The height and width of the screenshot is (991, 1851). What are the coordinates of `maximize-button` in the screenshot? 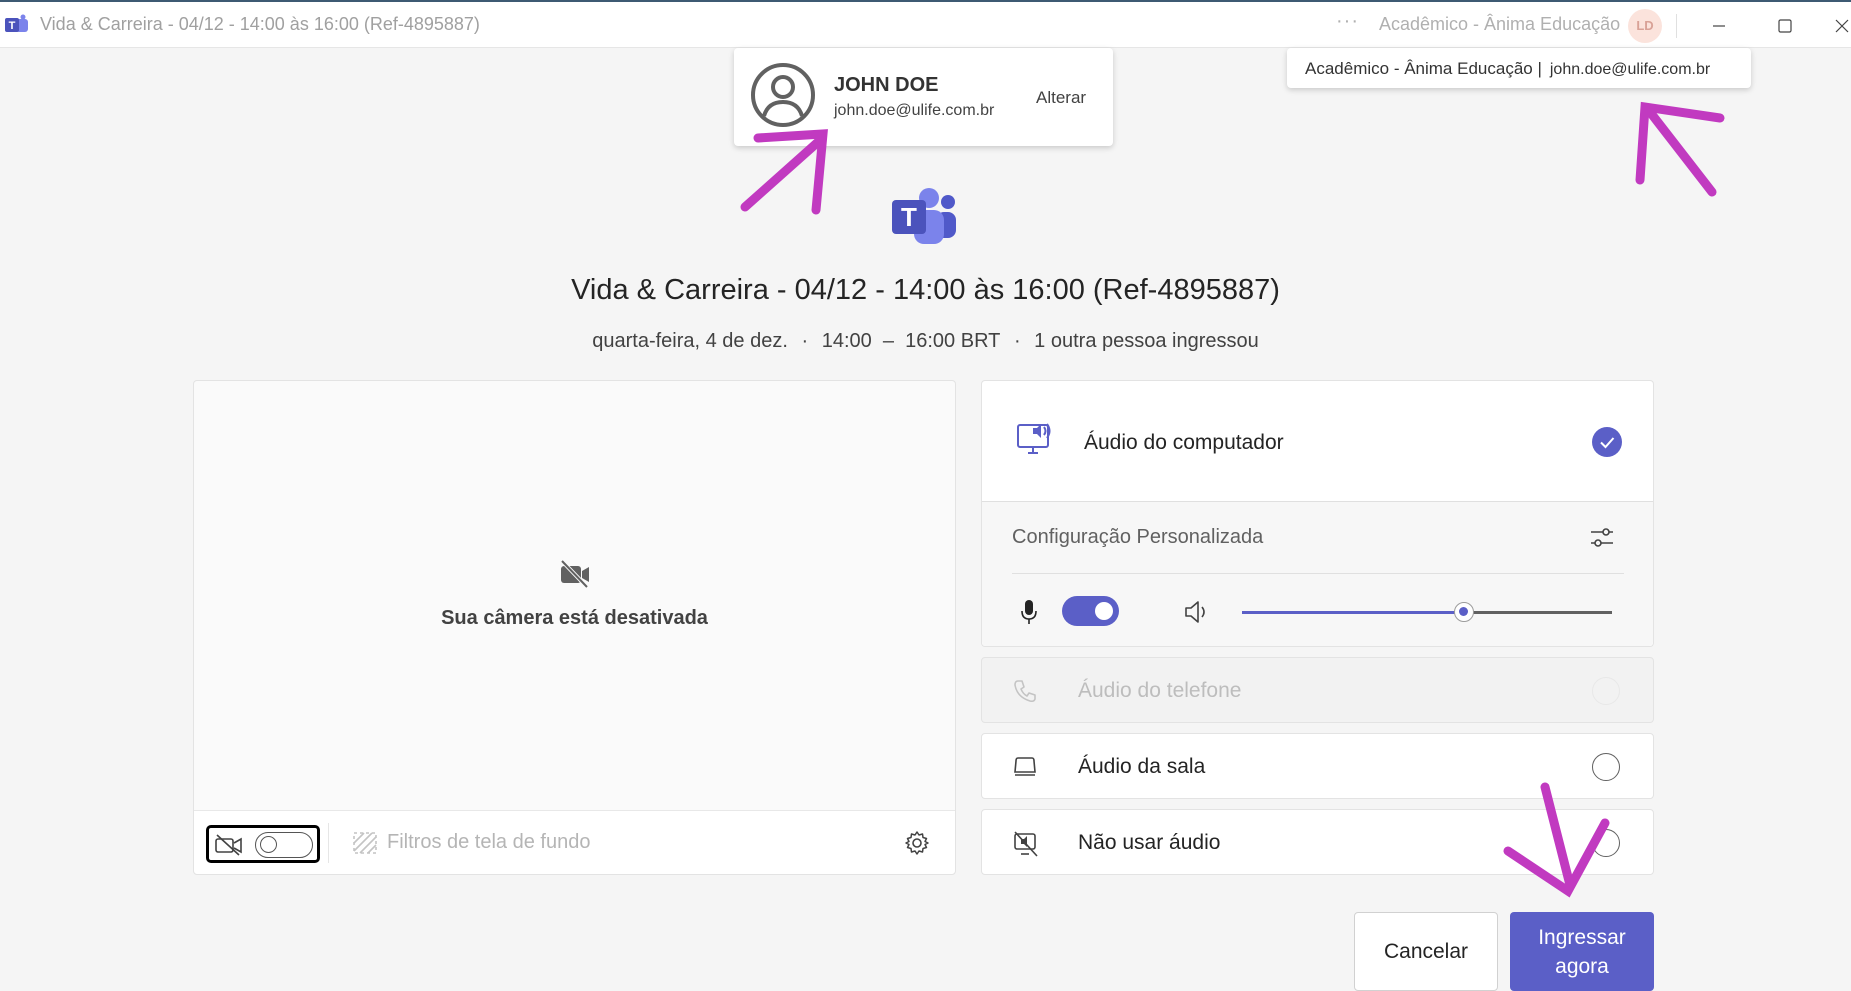 It's located at (1785, 26).